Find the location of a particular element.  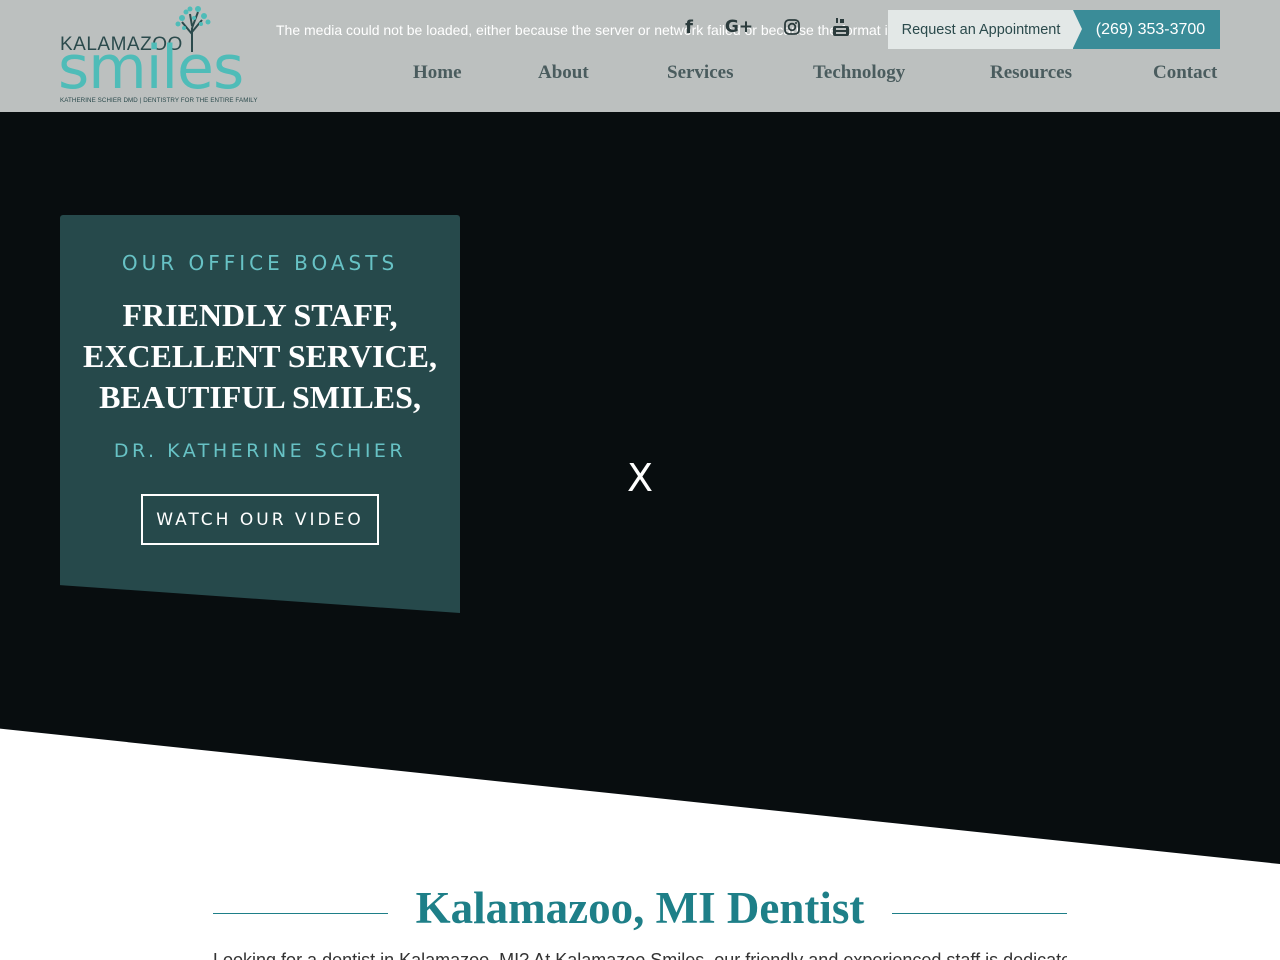

hero-headline-line: BEAUTIFUL SMILES, is located at coordinates (260, 397).